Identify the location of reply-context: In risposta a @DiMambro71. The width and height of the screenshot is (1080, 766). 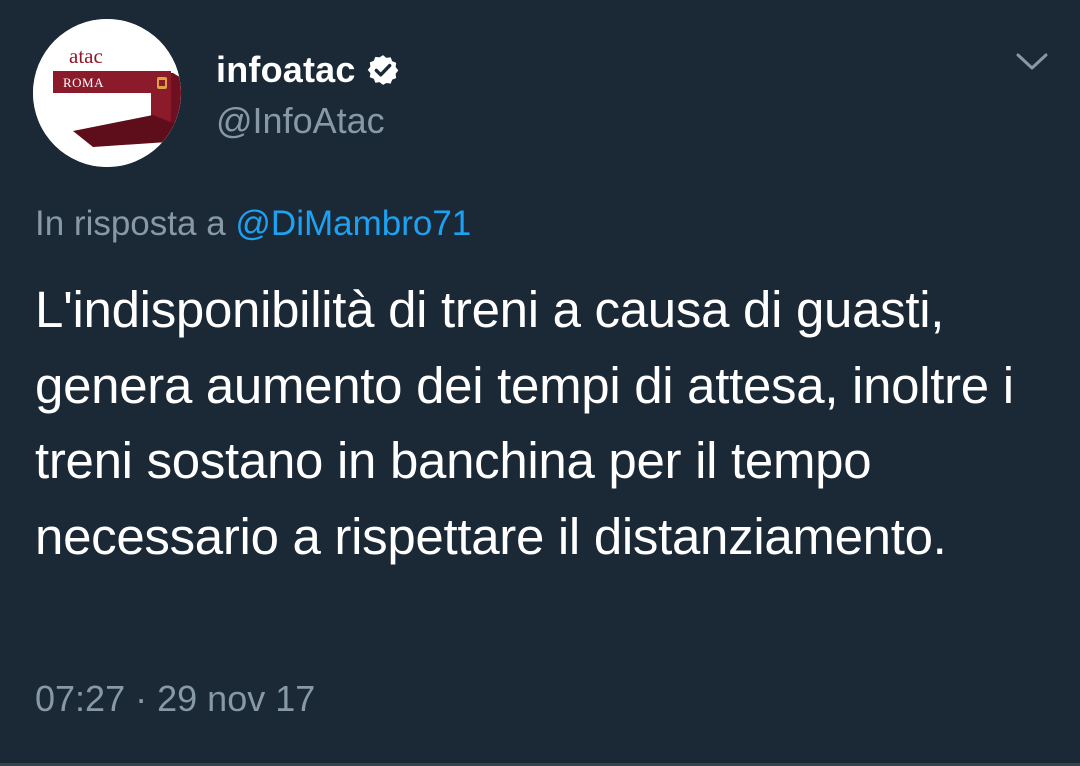
(253, 224).